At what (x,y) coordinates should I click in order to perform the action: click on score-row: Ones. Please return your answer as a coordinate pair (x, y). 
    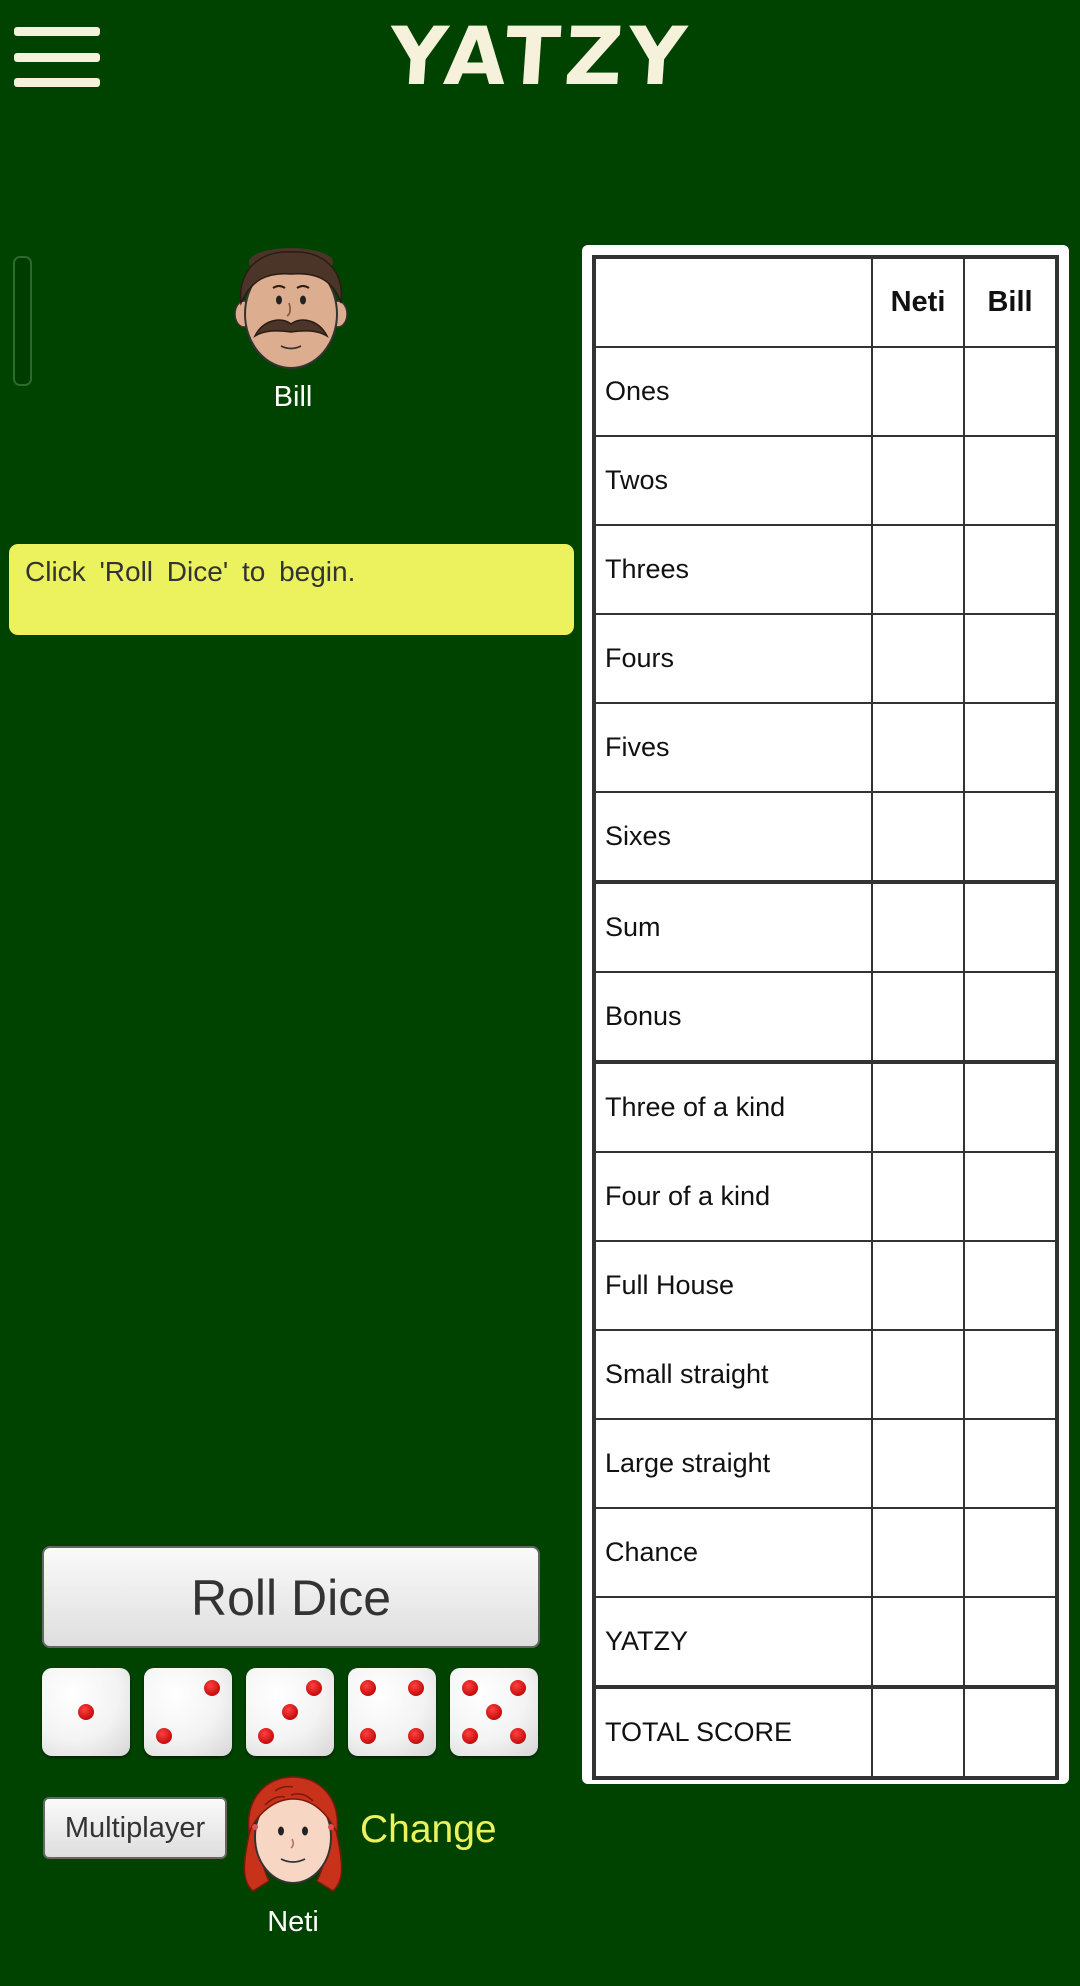
    Looking at the image, I should click on (825, 391).